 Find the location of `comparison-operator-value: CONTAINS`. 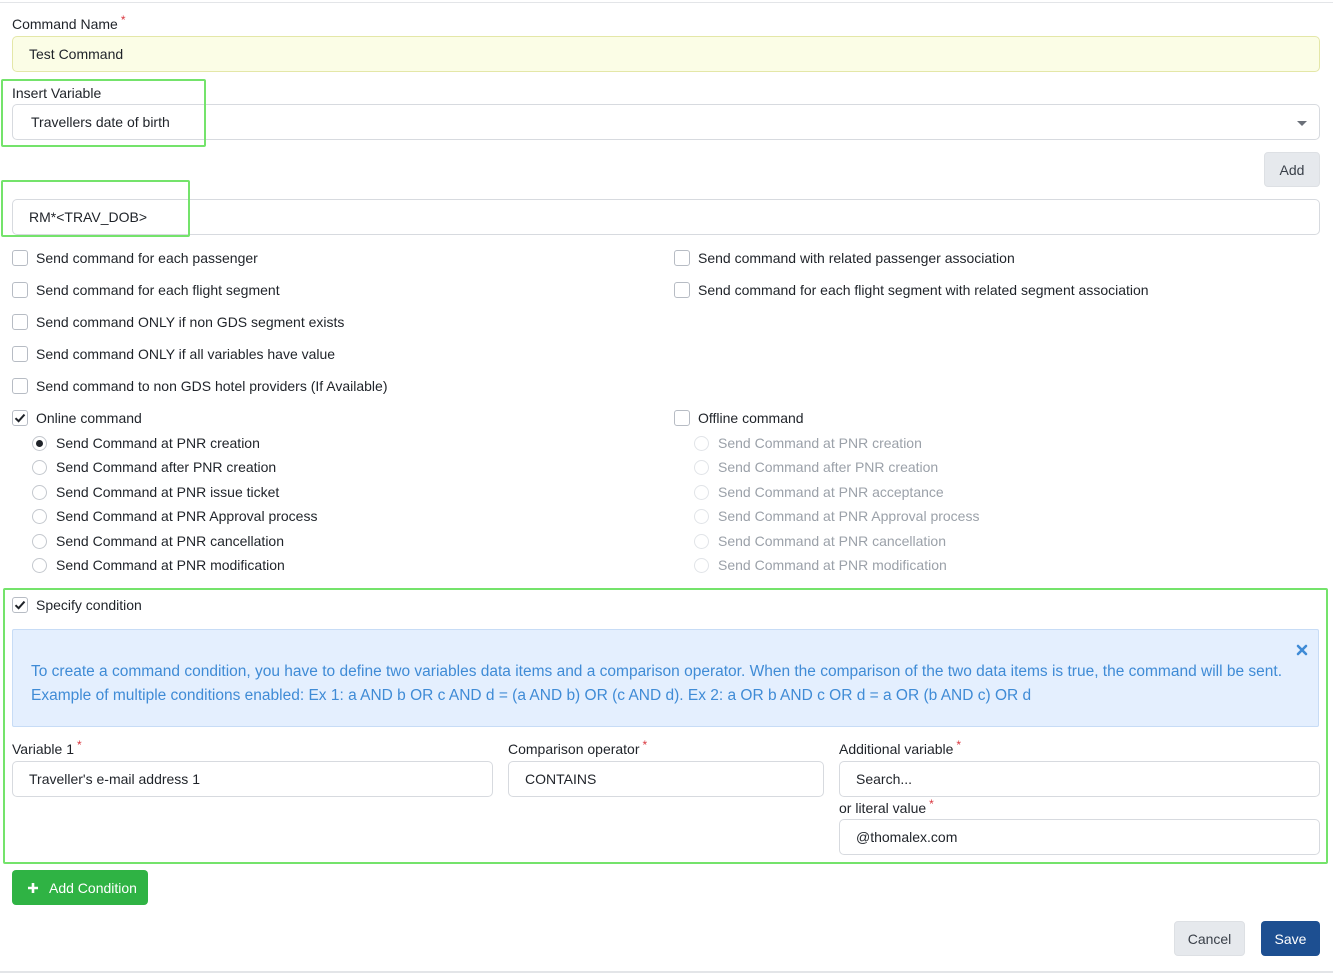

comparison-operator-value: CONTAINS is located at coordinates (561, 779).